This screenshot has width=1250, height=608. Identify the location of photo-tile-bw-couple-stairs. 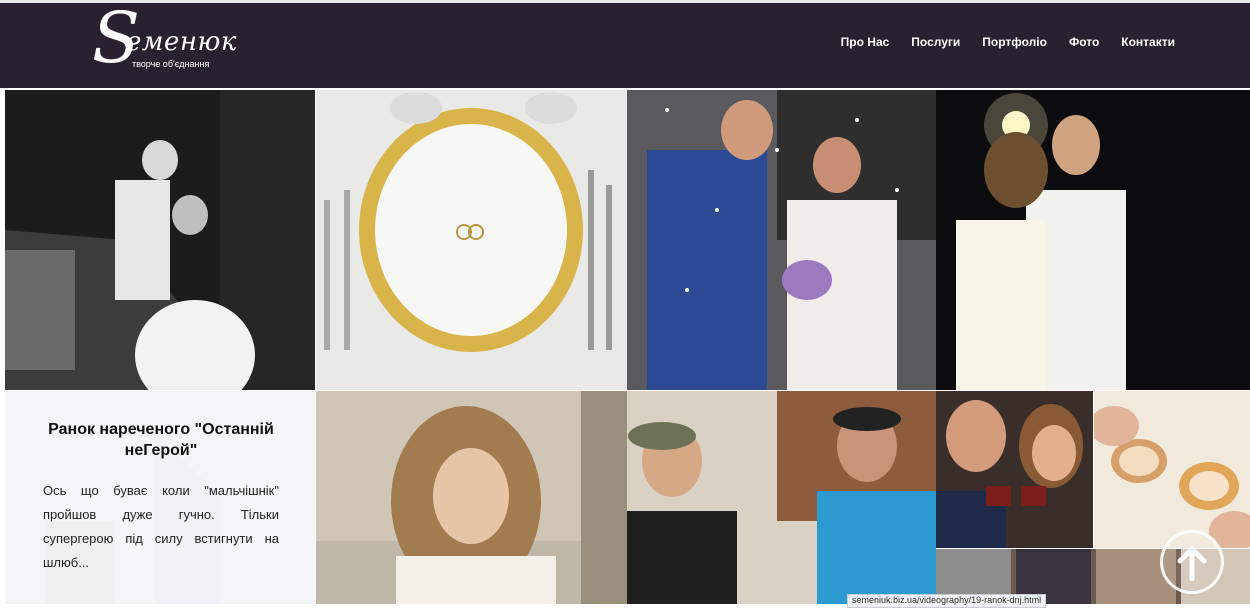
(160, 240).